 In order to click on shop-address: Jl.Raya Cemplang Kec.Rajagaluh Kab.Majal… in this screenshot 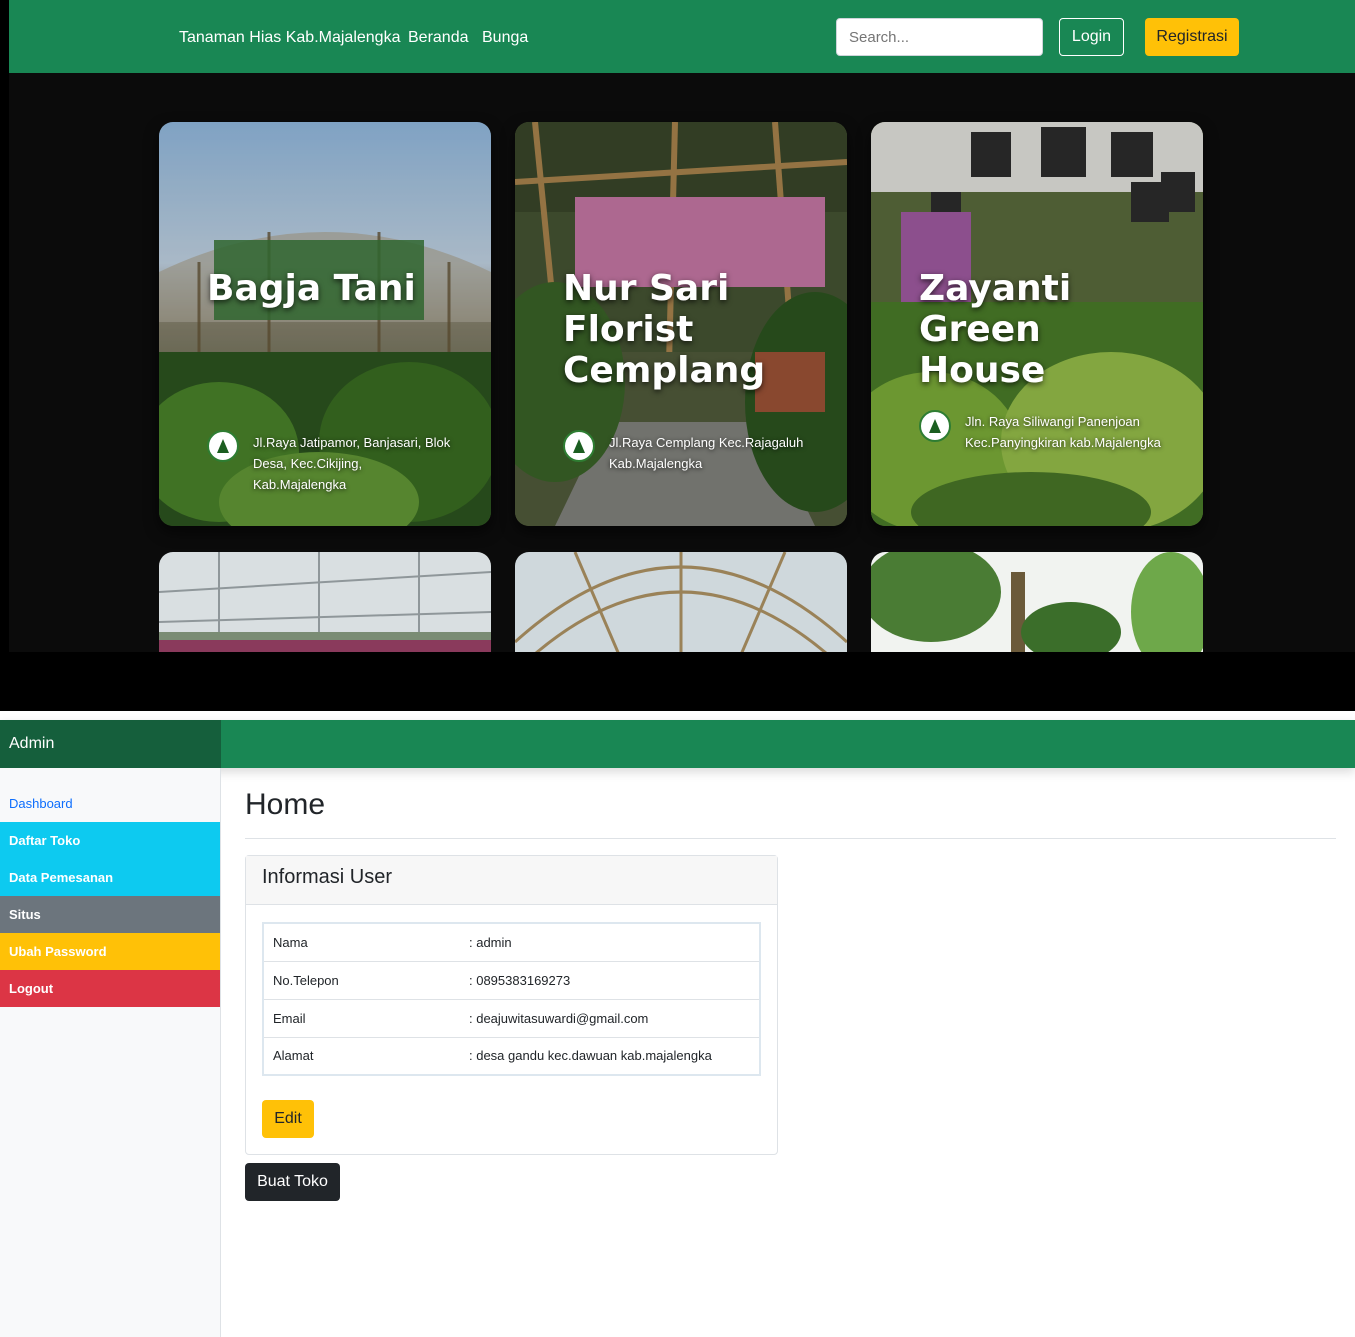, I will do `click(706, 453)`.